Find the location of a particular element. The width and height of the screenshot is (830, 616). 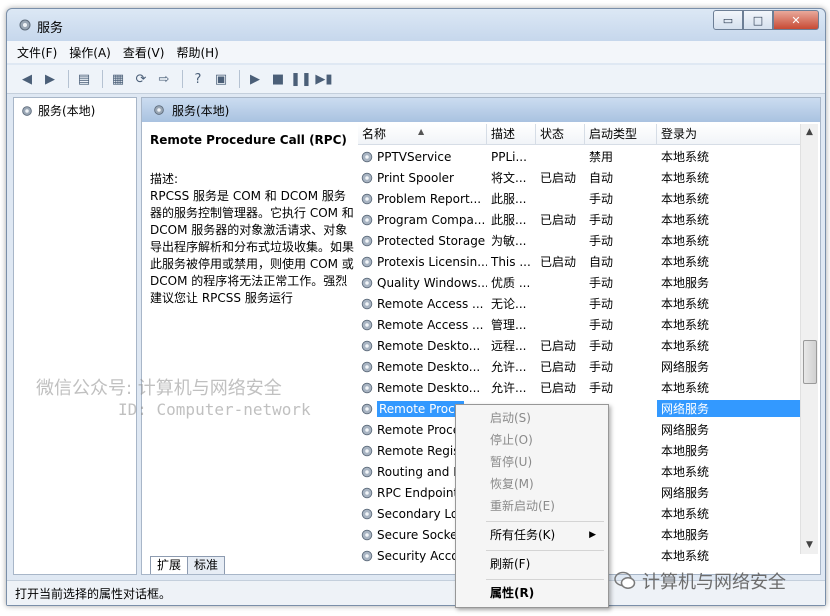

ctx-refresh: 刷新(F) is located at coordinates (531, 564).